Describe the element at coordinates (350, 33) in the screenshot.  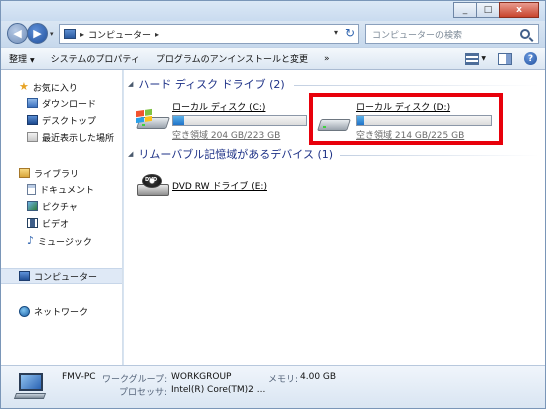
I see `refresh-icon: ↻` at that location.